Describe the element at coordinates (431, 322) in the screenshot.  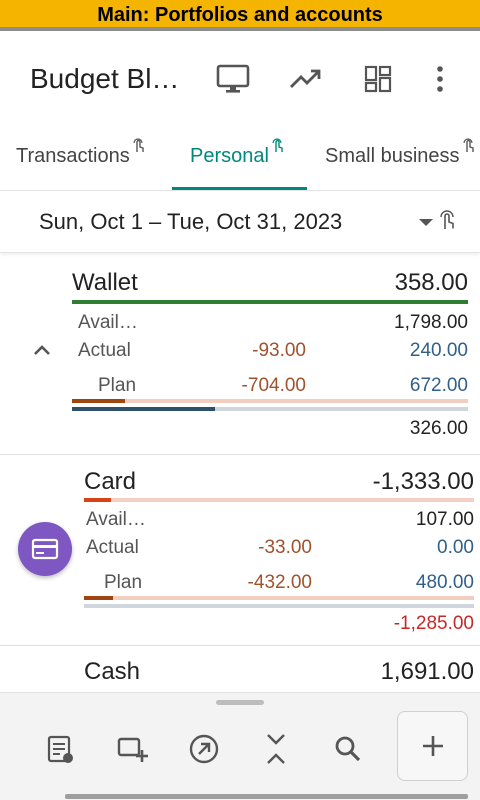
I see `available-value: 1,798.00` at that location.